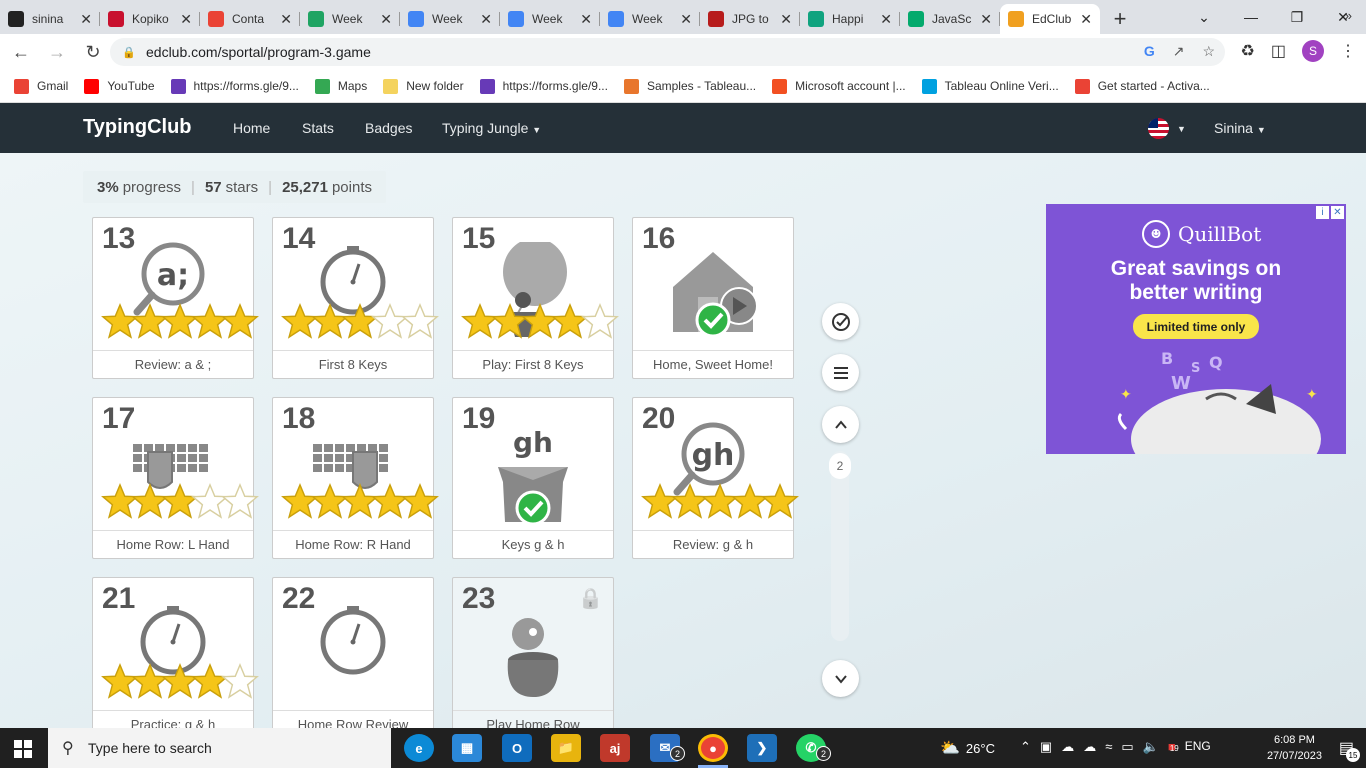 This screenshot has height=768, width=1366. What do you see at coordinates (840, 372) in the screenshot?
I see `list-view-button` at bounding box center [840, 372].